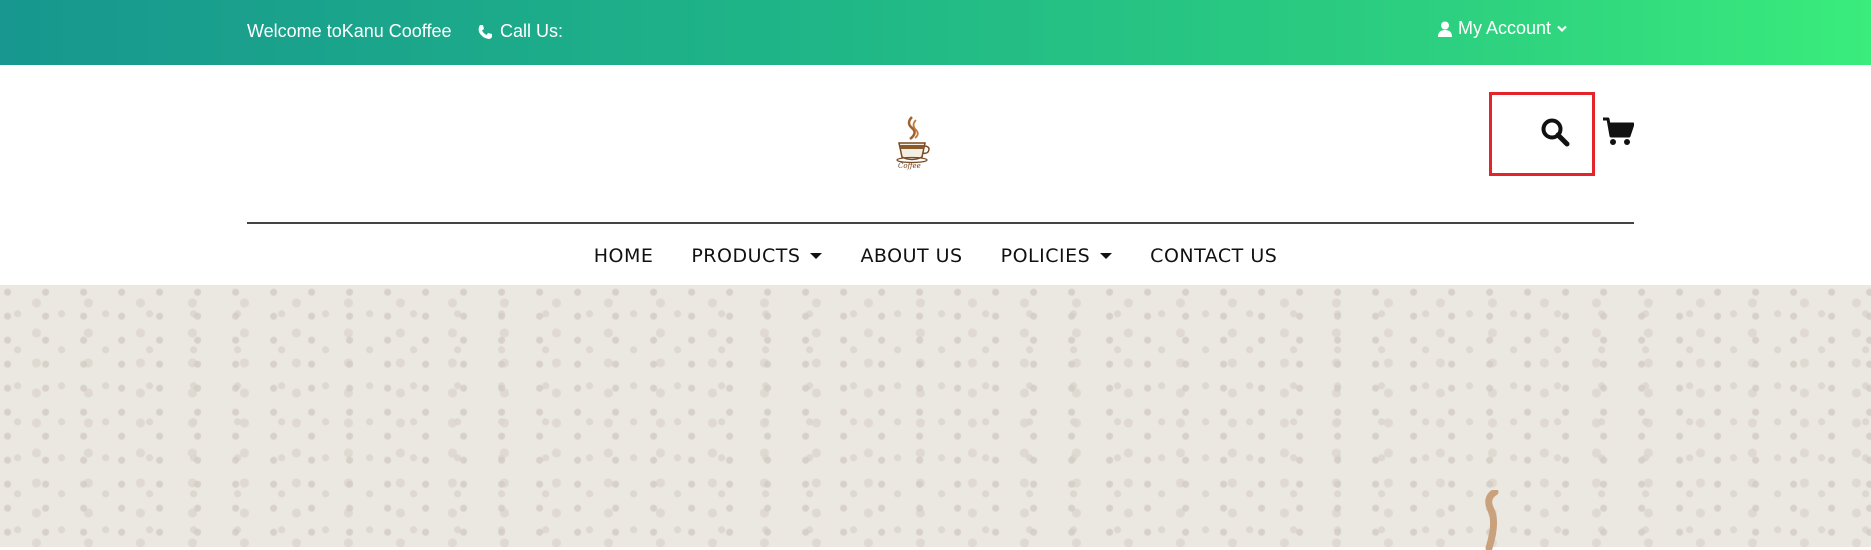  I want to click on logo-text: Coffee, so click(909, 166).